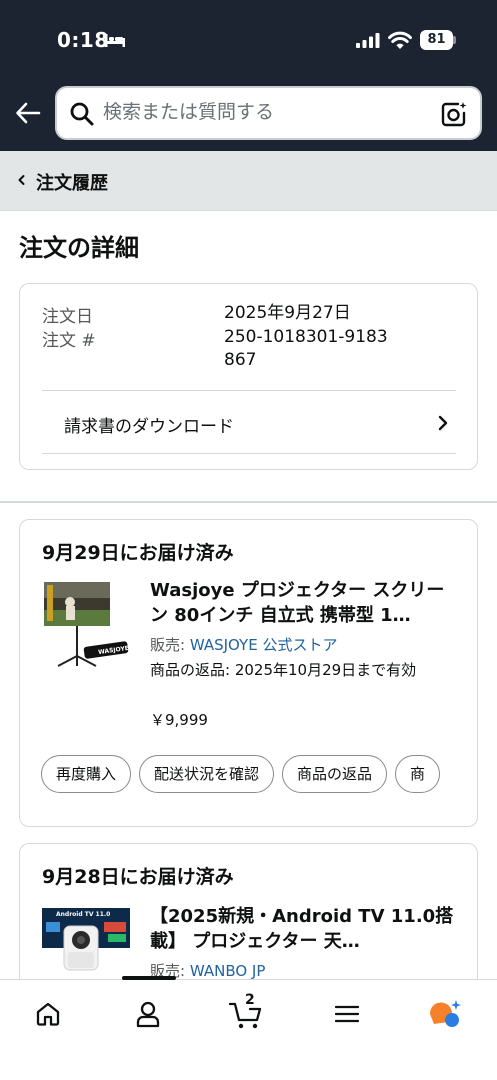 The width and height of the screenshot is (497, 1080). I want to click on return-items-button: 商品の返品, so click(335, 774).